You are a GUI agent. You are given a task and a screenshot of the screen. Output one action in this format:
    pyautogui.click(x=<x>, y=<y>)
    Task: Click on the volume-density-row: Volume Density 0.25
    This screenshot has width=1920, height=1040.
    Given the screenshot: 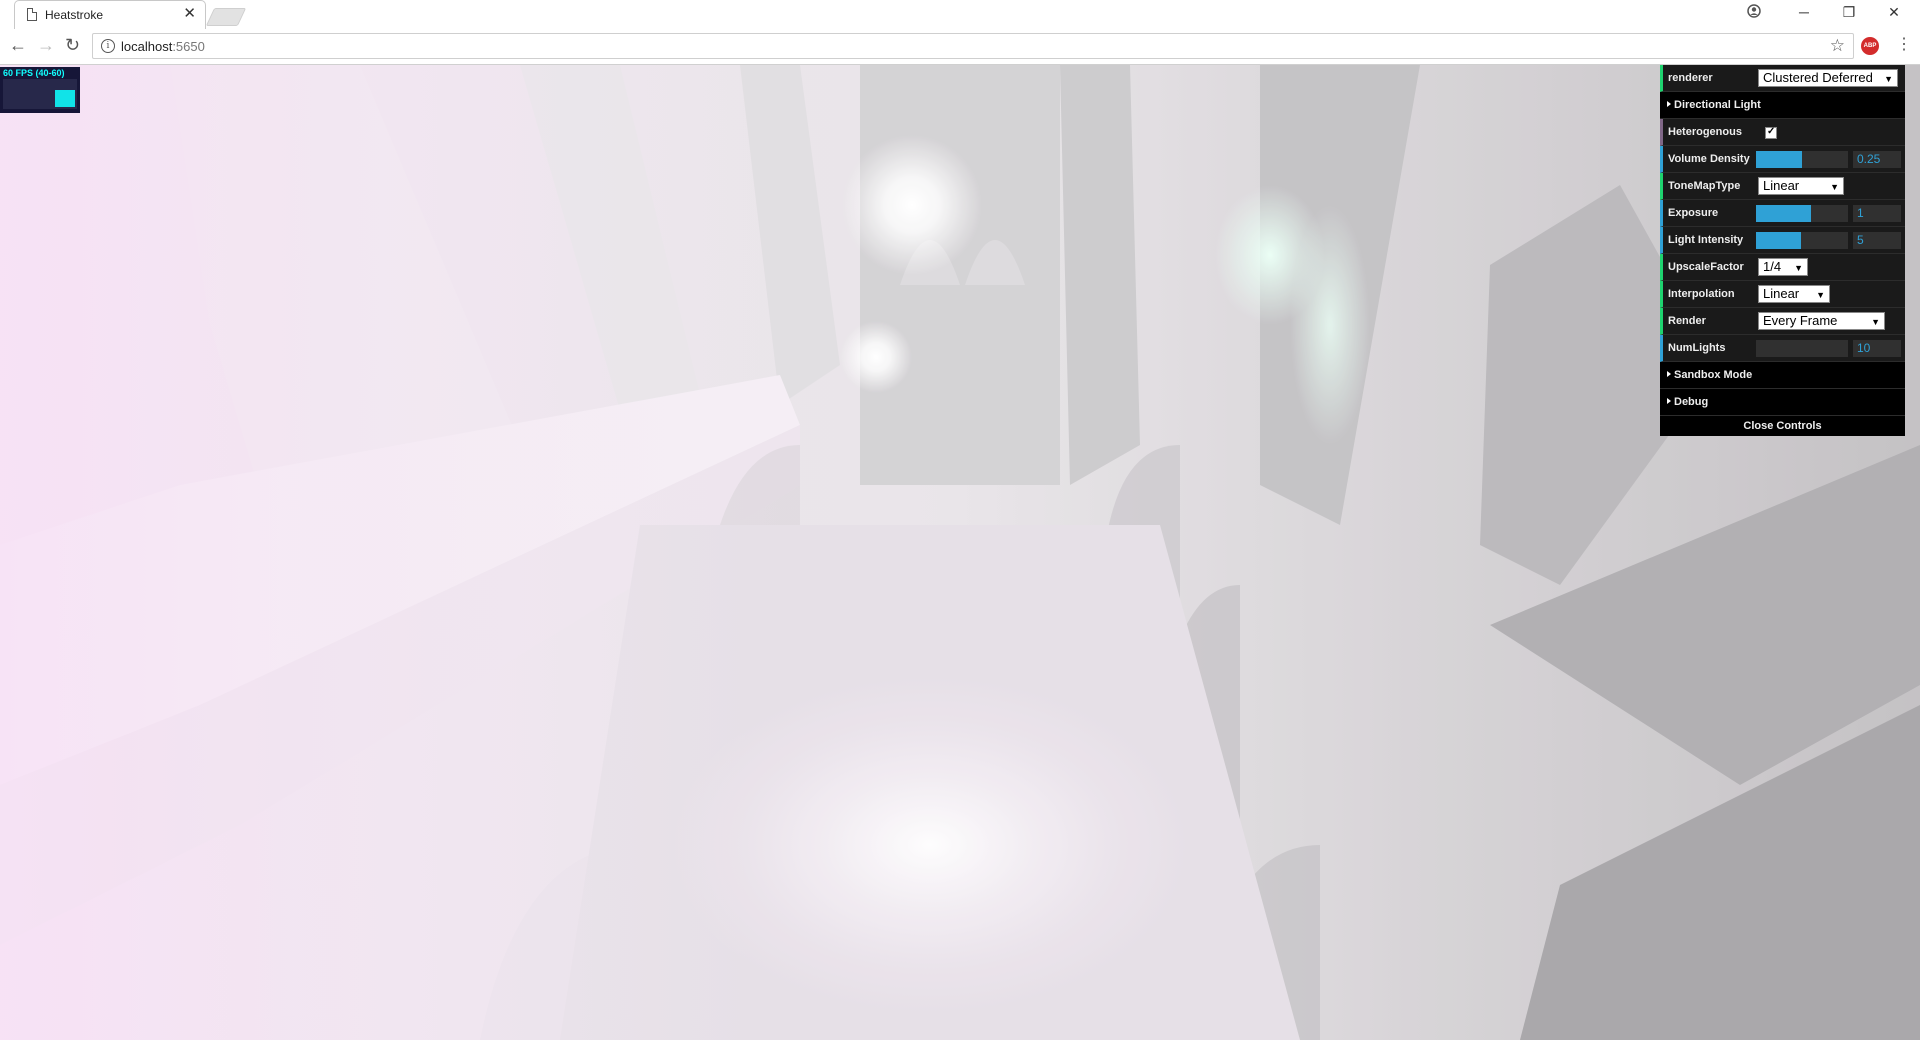 What is the action you would take?
    pyautogui.click(x=1782, y=159)
    